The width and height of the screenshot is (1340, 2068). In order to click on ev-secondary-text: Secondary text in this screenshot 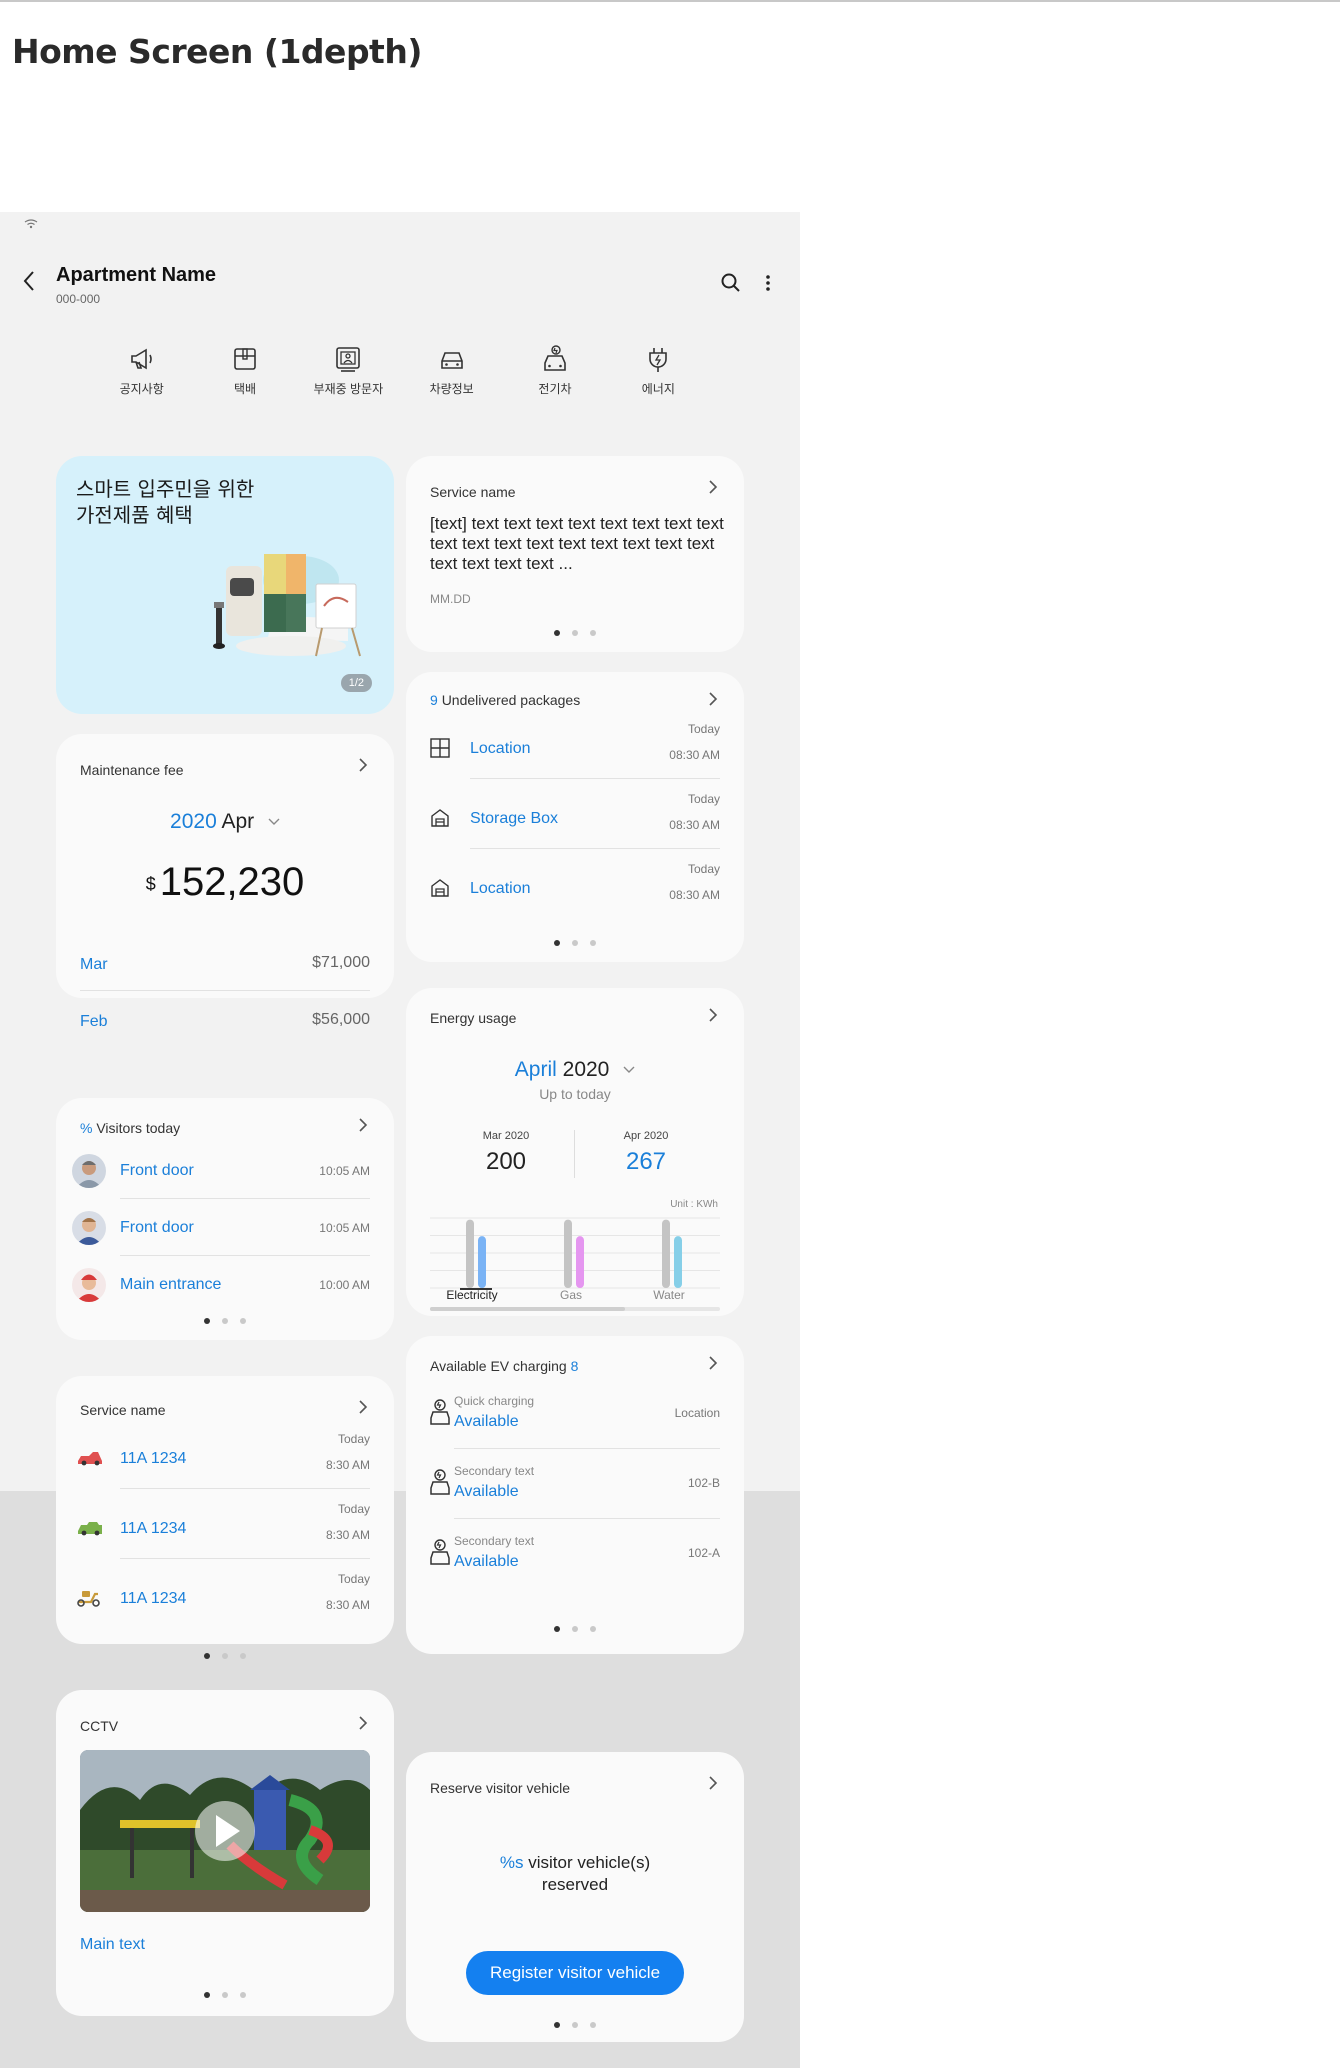, I will do `click(494, 1471)`.